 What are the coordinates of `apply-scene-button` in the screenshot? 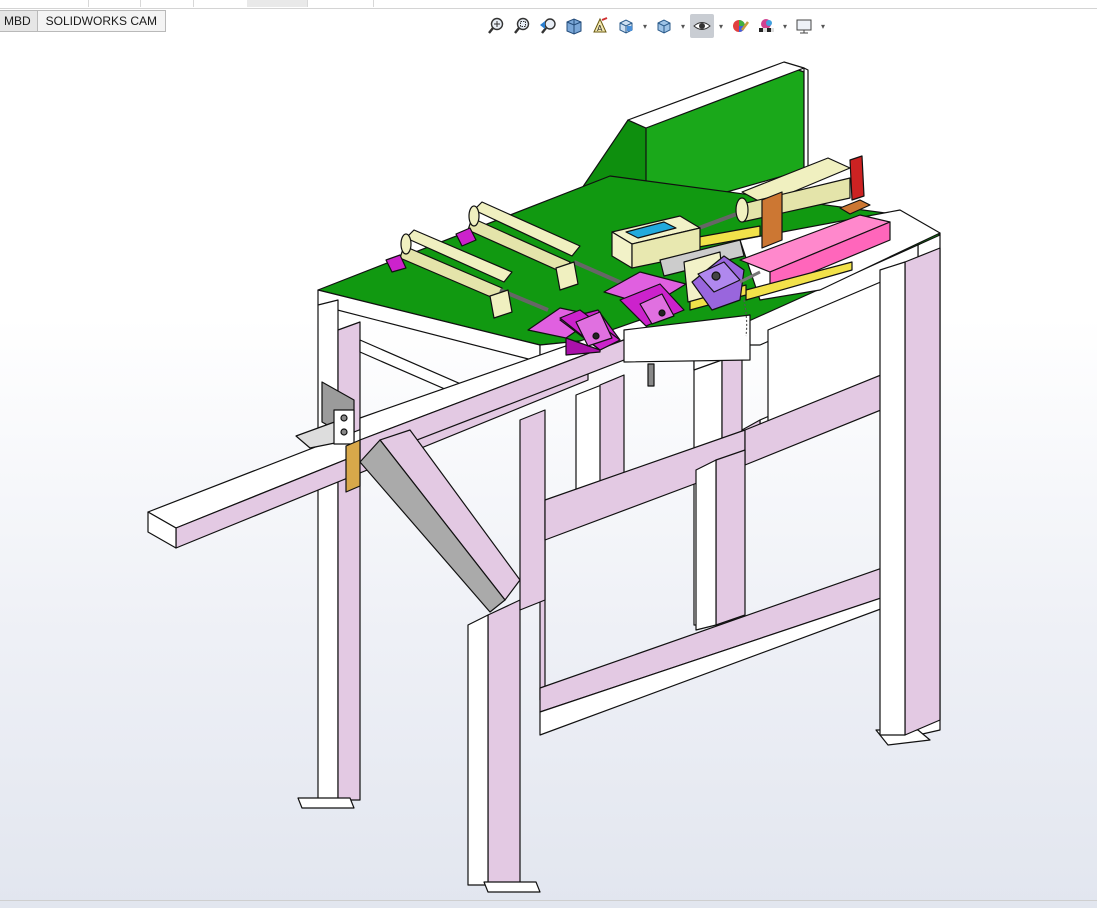 It's located at (766, 26).